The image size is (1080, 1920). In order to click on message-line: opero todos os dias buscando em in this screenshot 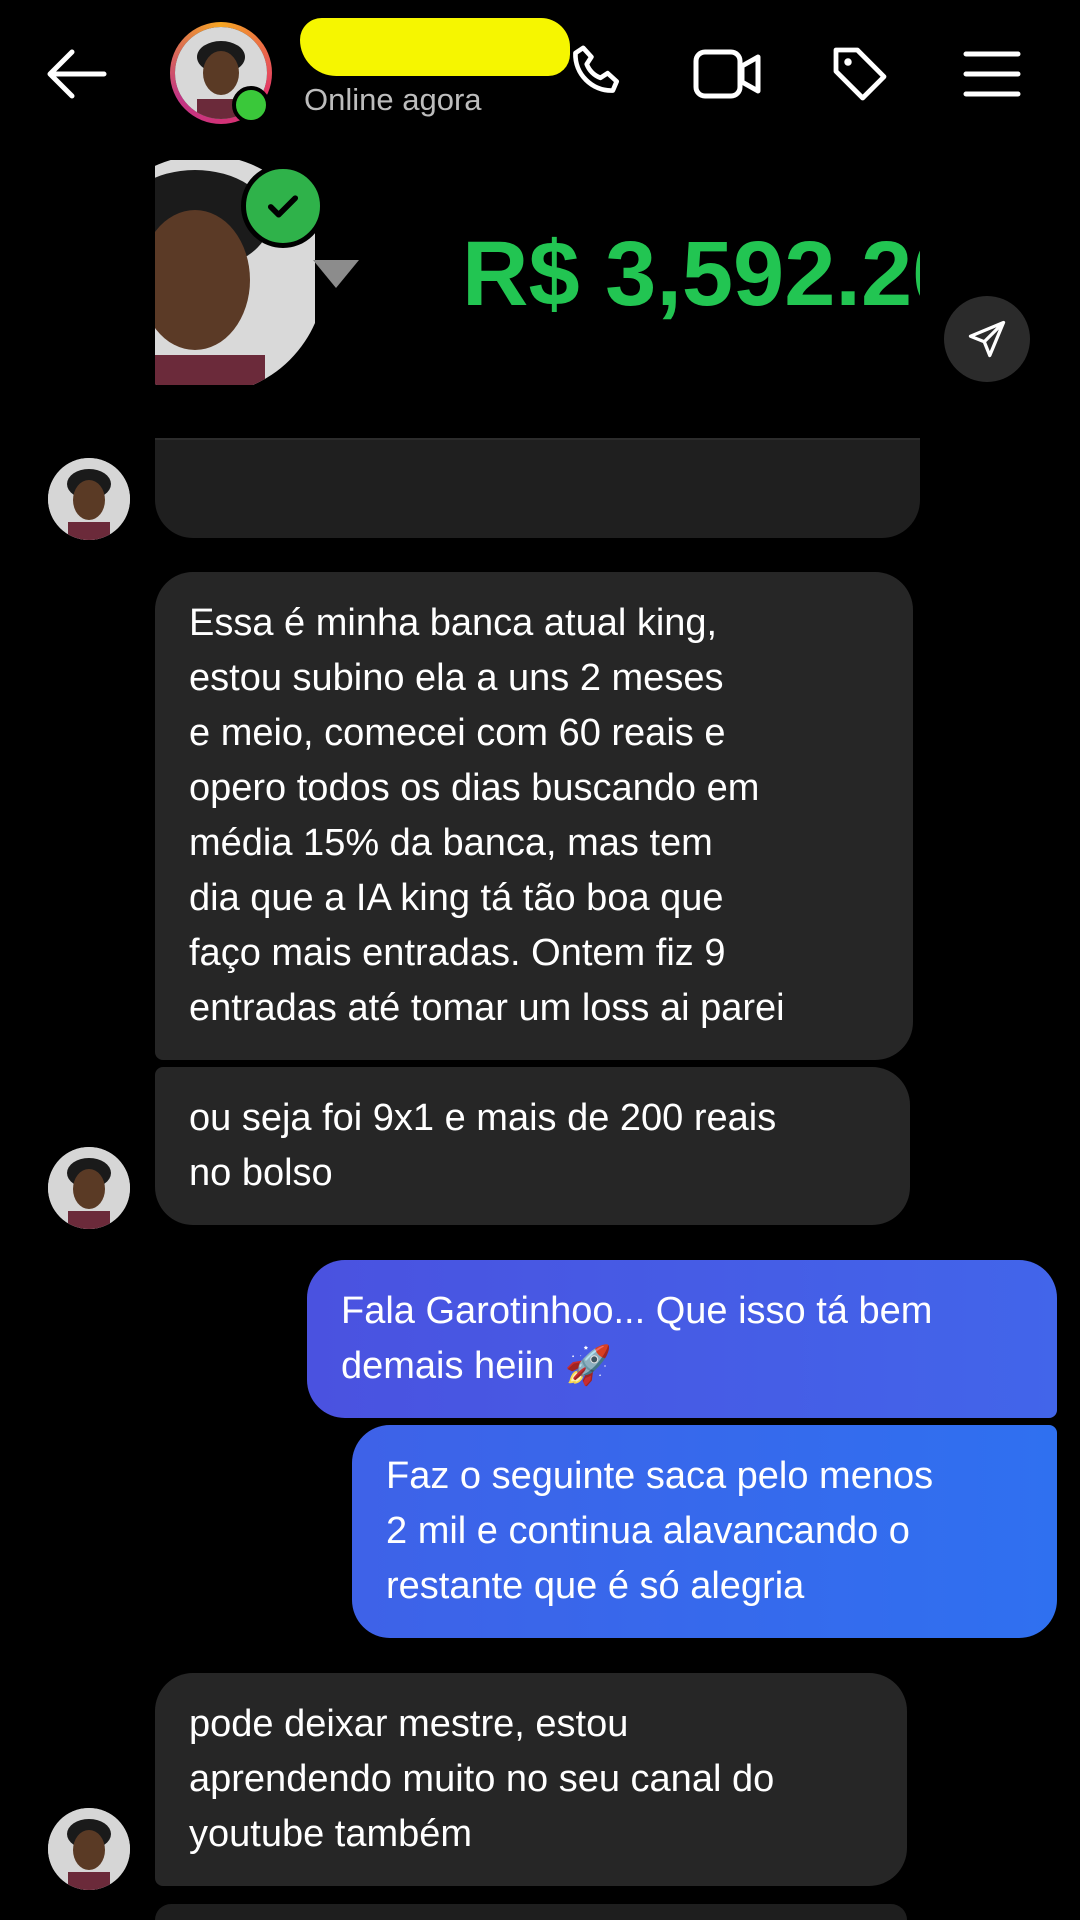, I will do `click(474, 788)`.